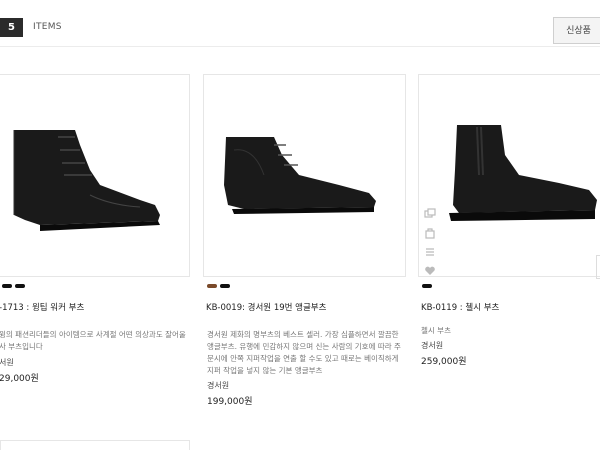  I want to click on scroll-edge, so click(598, 267).